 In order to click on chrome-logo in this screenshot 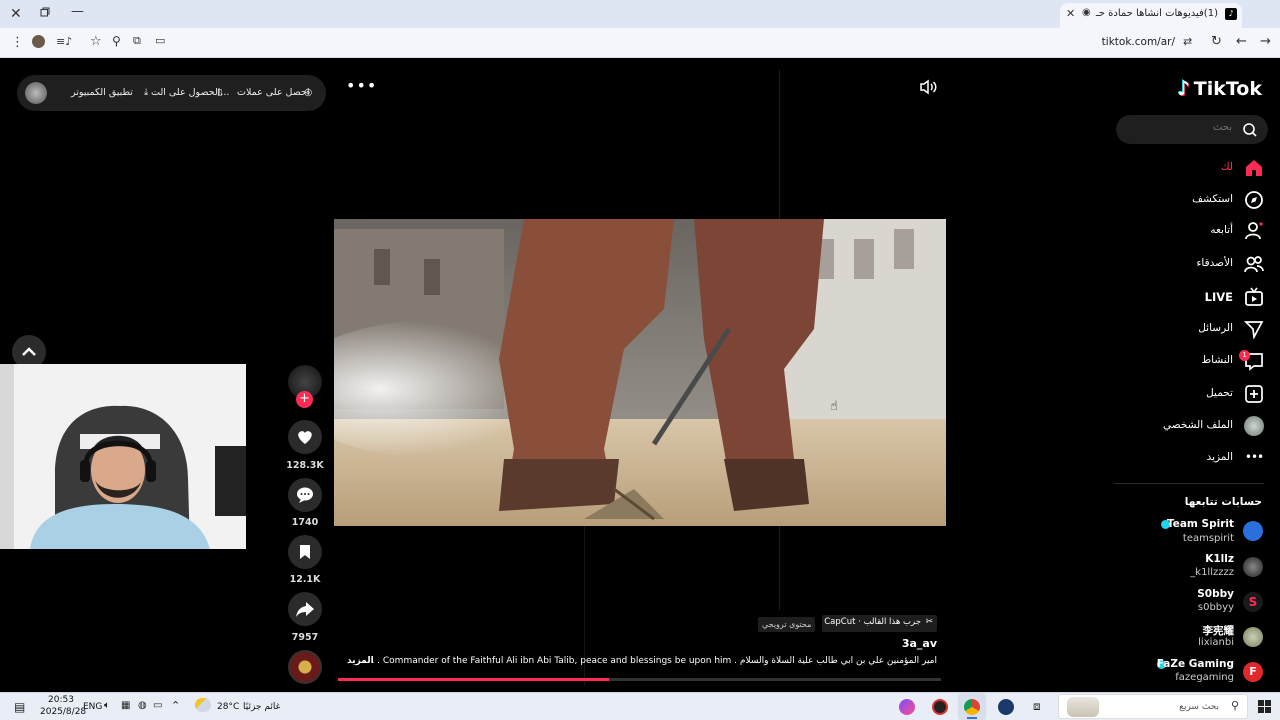, I will do `click(972, 707)`.